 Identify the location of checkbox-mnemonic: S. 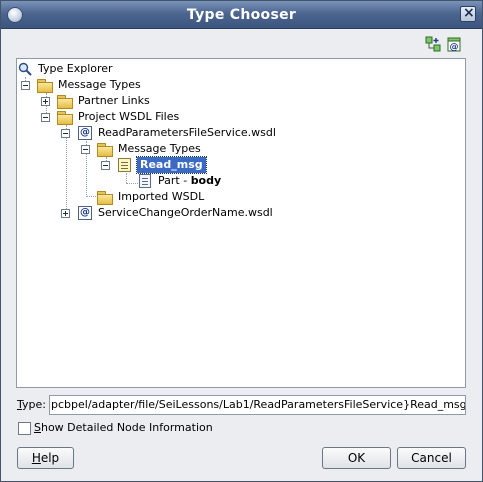
(37, 427).